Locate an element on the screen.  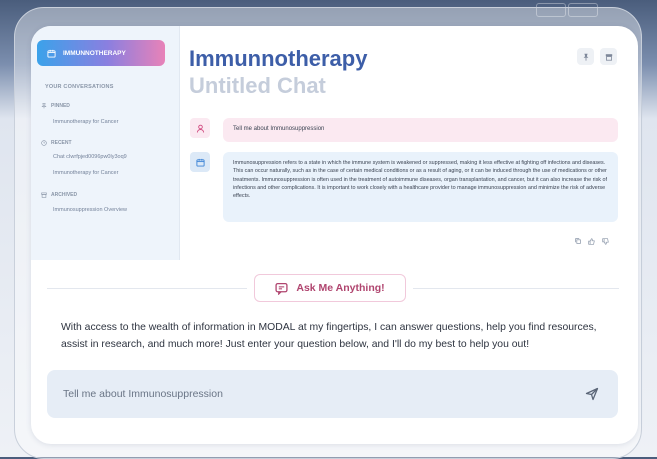
sidebar-item-recent: Immunotherapy for Cancer is located at coordinates (85, 173).